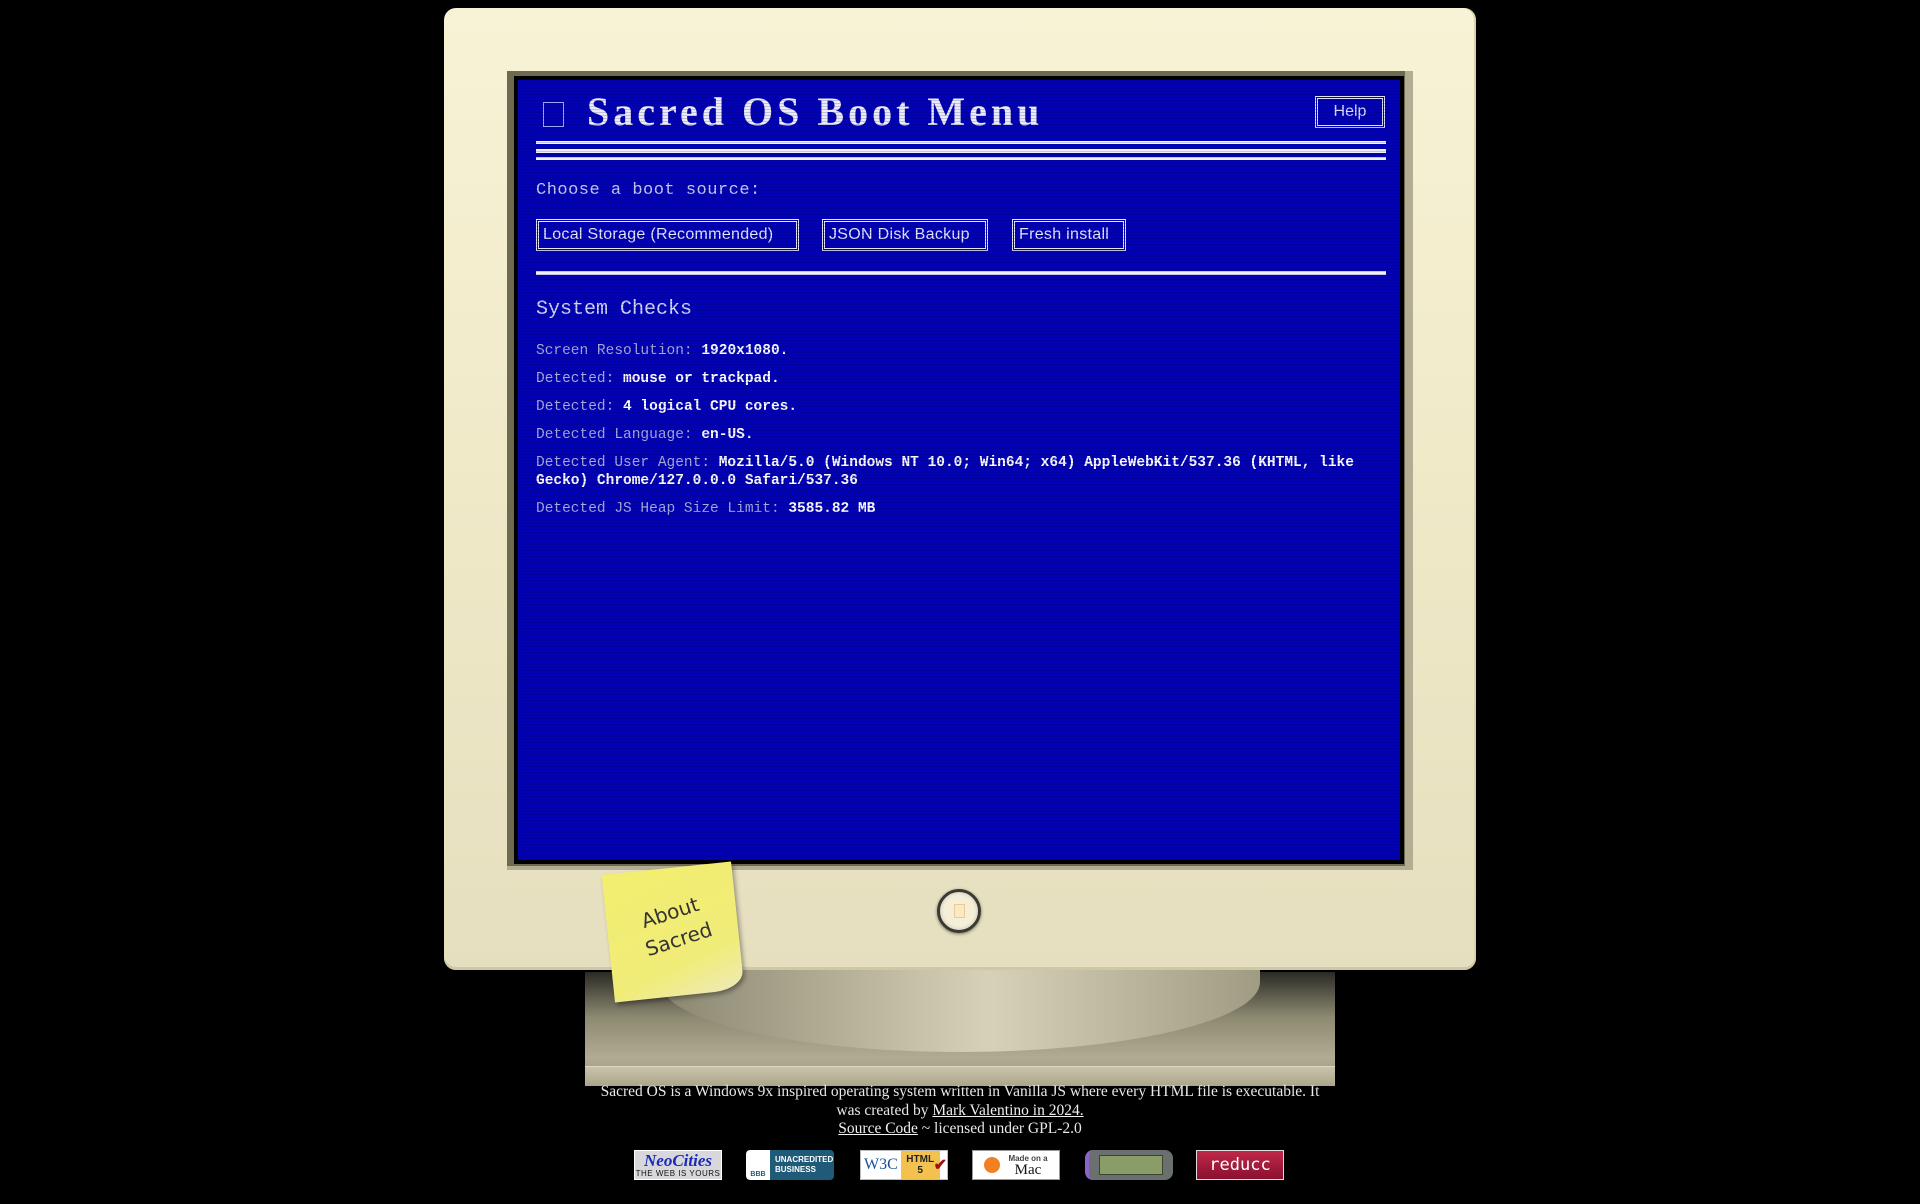  I want to click on help-button: Help, so click(1350, 112).